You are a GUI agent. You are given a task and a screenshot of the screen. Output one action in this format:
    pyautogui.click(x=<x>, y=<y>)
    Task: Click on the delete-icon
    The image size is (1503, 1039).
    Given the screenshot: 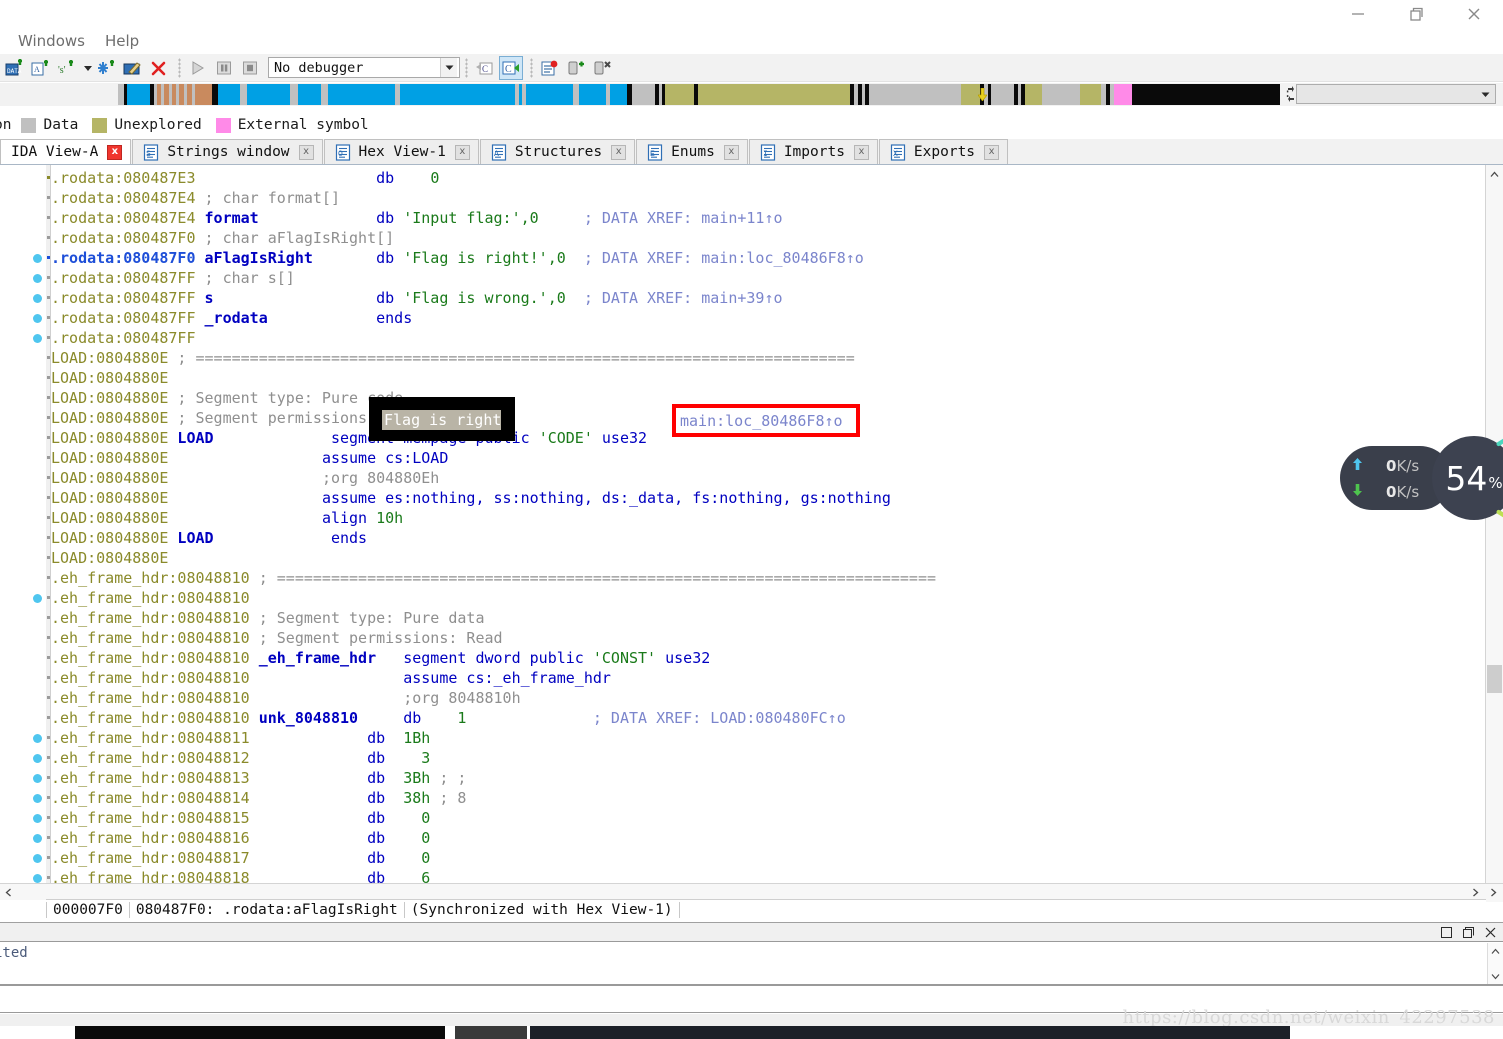 What is the action you would take?
    pyautogui.click(x=159, y=68)
    